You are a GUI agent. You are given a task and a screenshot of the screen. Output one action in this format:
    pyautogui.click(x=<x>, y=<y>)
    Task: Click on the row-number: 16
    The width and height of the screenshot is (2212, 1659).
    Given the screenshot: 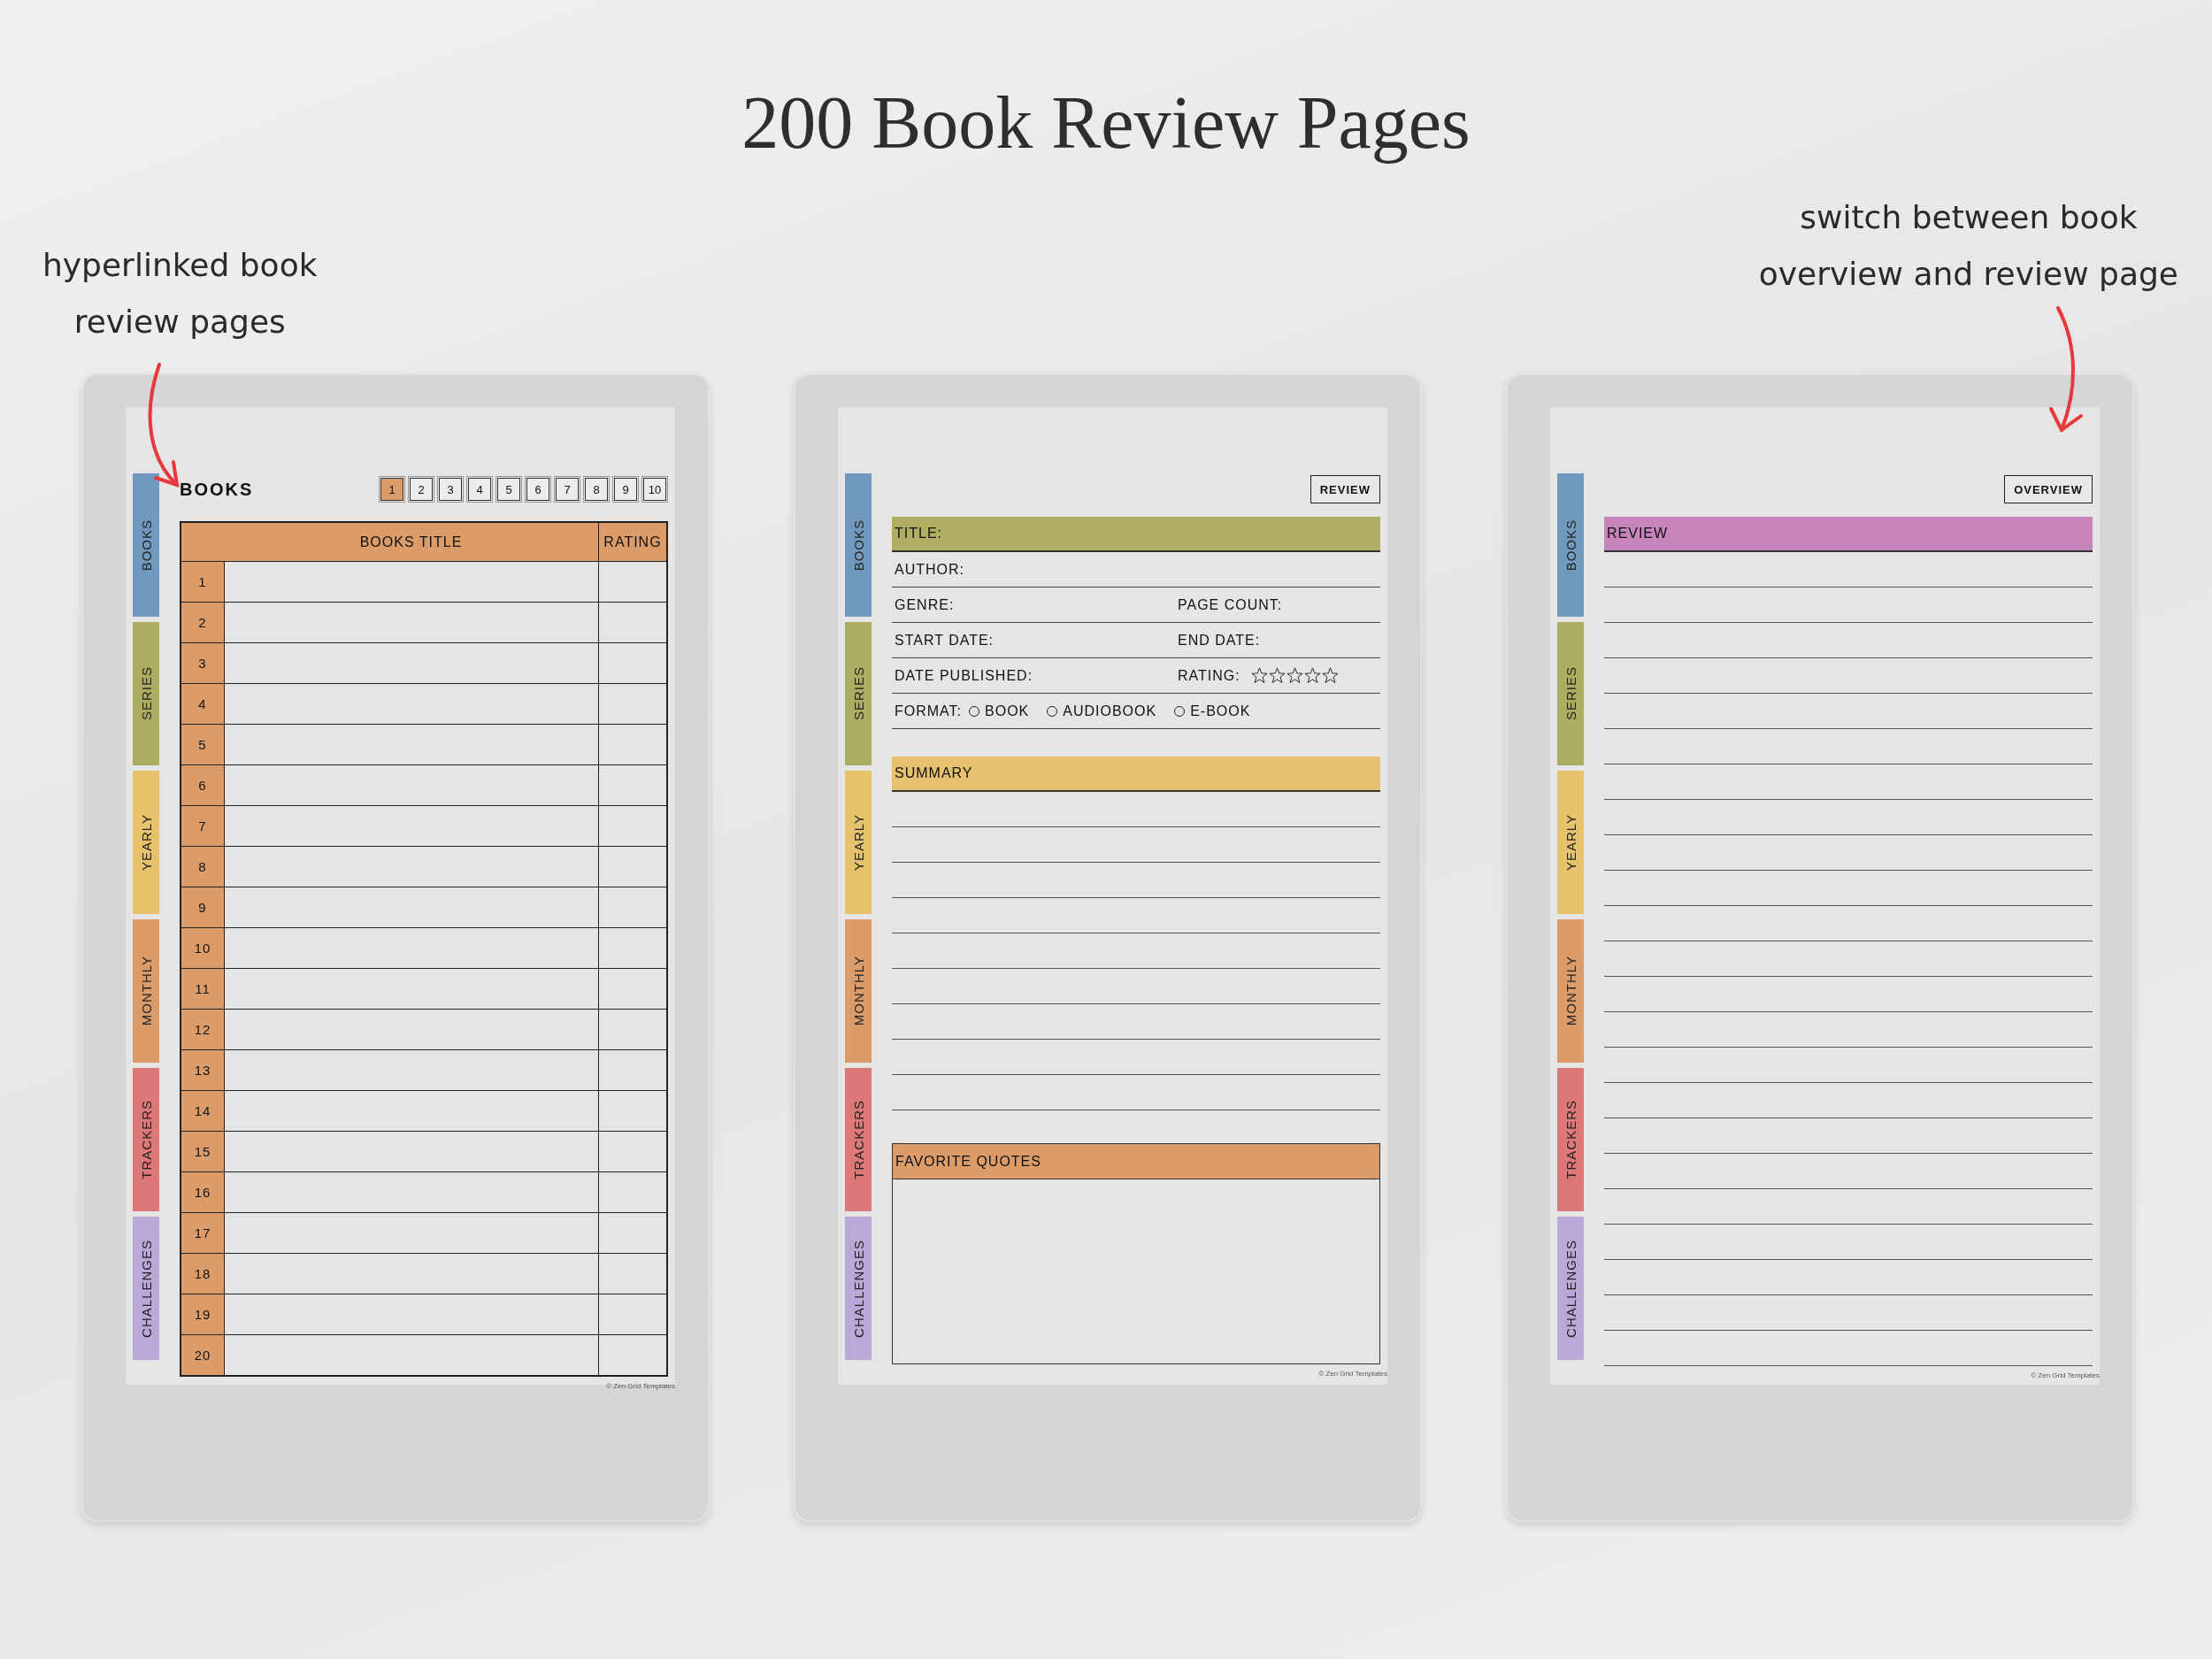 What is the action you would take?
    pyautogui.click(x=203, y=1192)
    